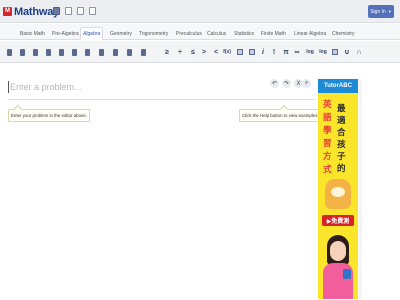 Image resolution: width=400 pixels, height=300 pixels. I want to click on factorial-symbol-button: !, so click(274, 52).